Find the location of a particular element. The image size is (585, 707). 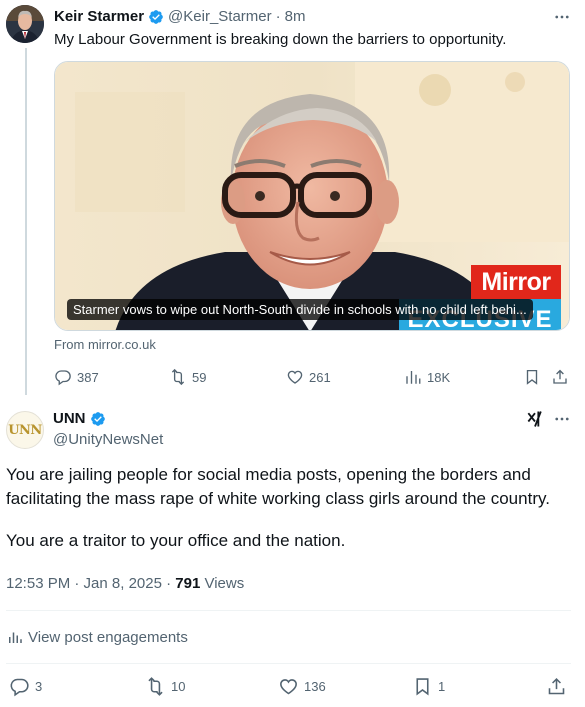

avatar: UNN is located at coordinates (25, 430).